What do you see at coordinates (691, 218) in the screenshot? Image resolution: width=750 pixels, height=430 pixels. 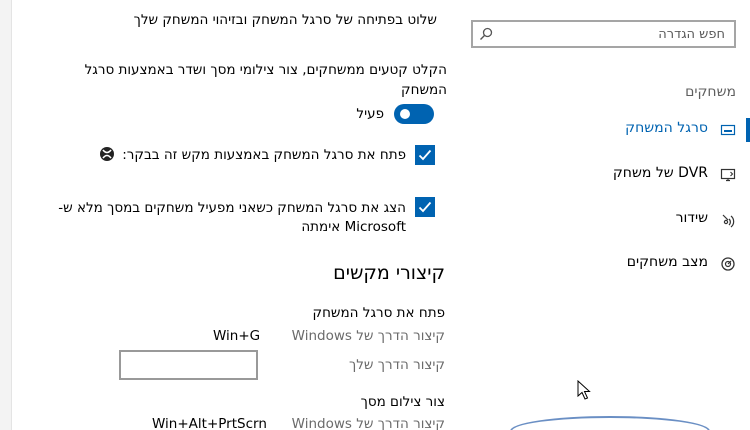 I see `sidebar-item-label: שידור` at bounding box center [691, 218].